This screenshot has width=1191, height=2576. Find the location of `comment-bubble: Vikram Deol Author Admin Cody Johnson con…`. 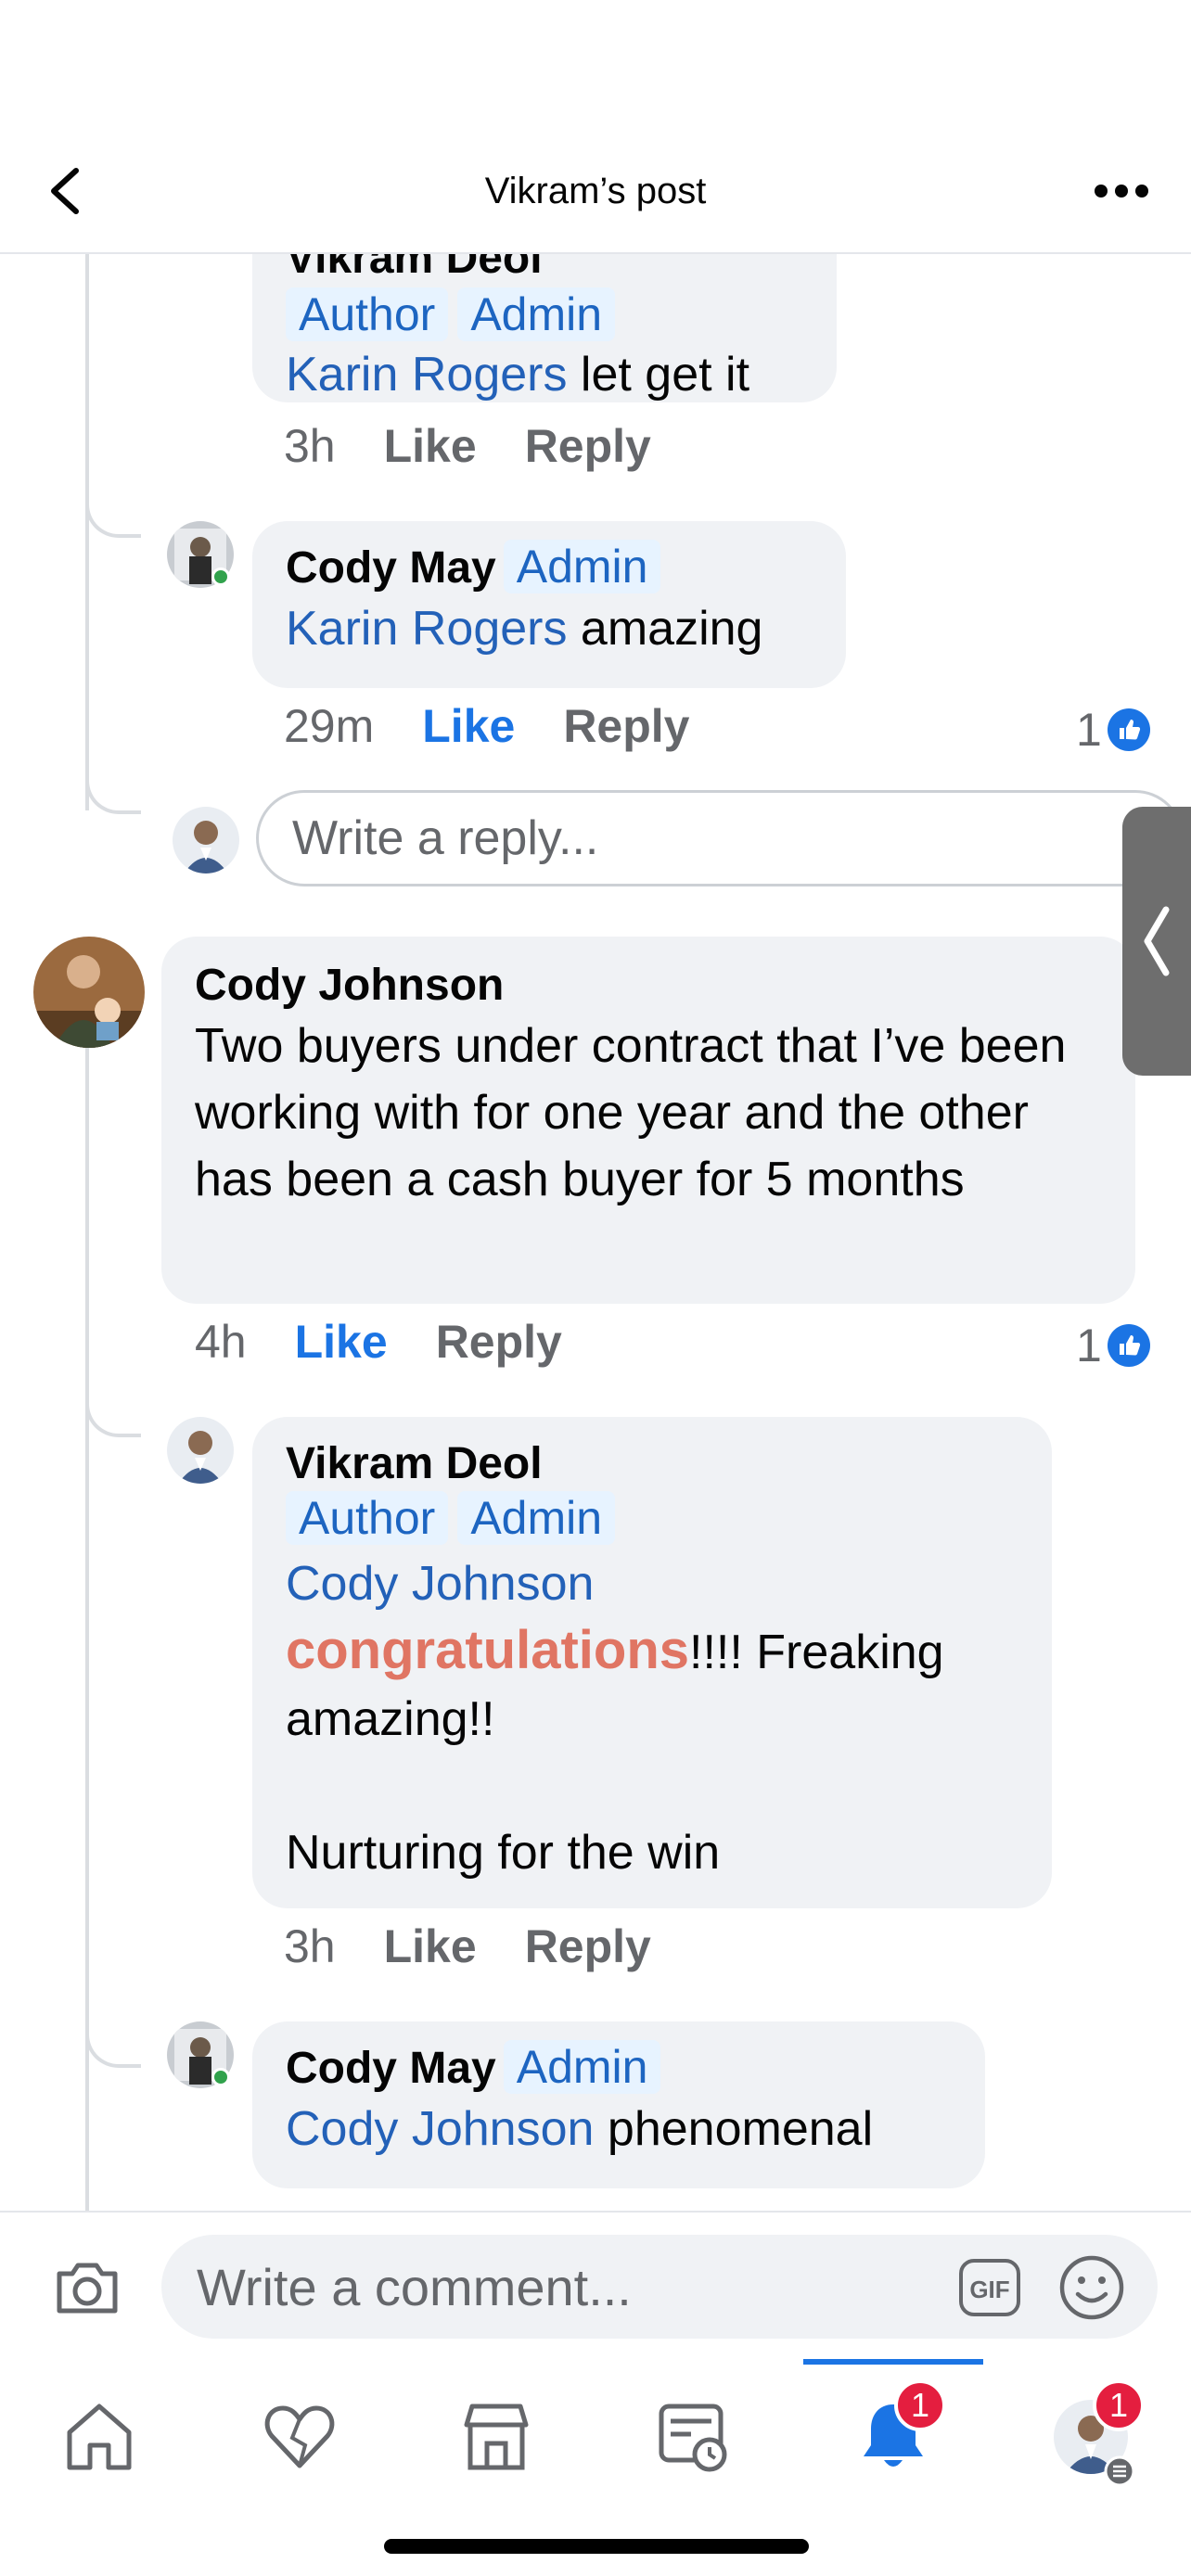

comment-bubble: Vikram Deol Author Admin Cody Johnson con… is located at coordinates (652, 1662).